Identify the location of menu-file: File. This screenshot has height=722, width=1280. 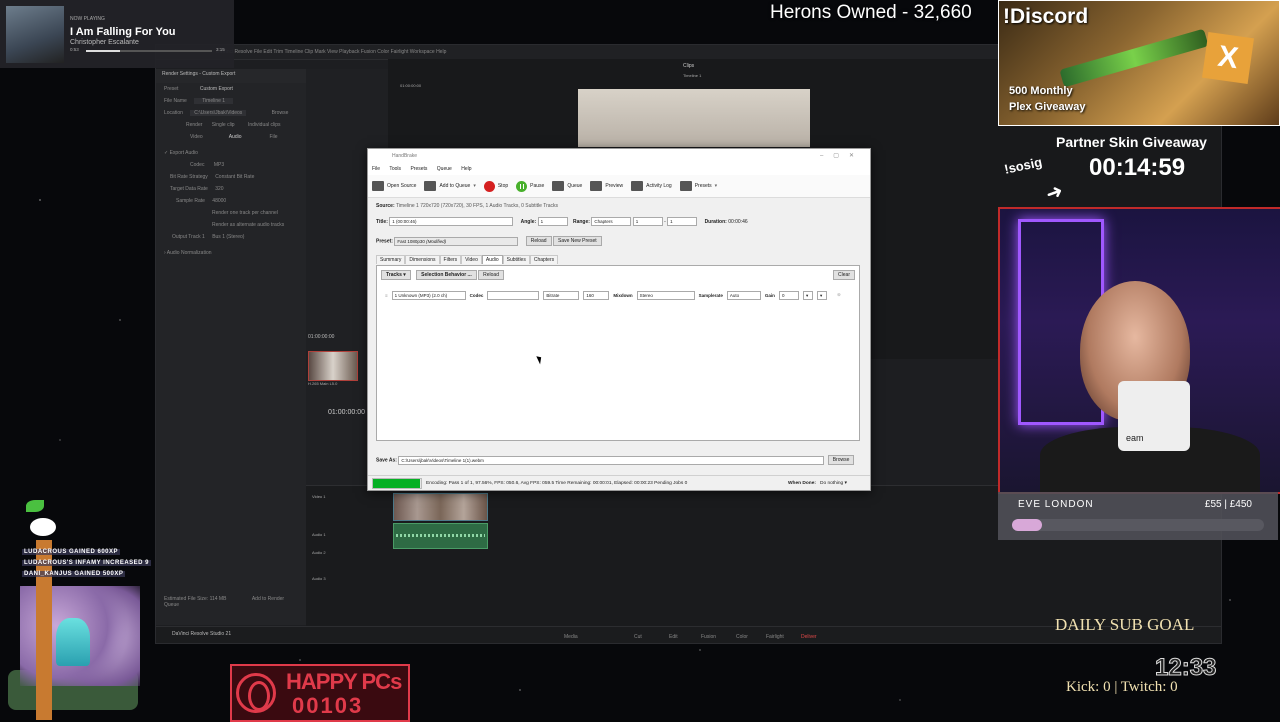
(376, 169).